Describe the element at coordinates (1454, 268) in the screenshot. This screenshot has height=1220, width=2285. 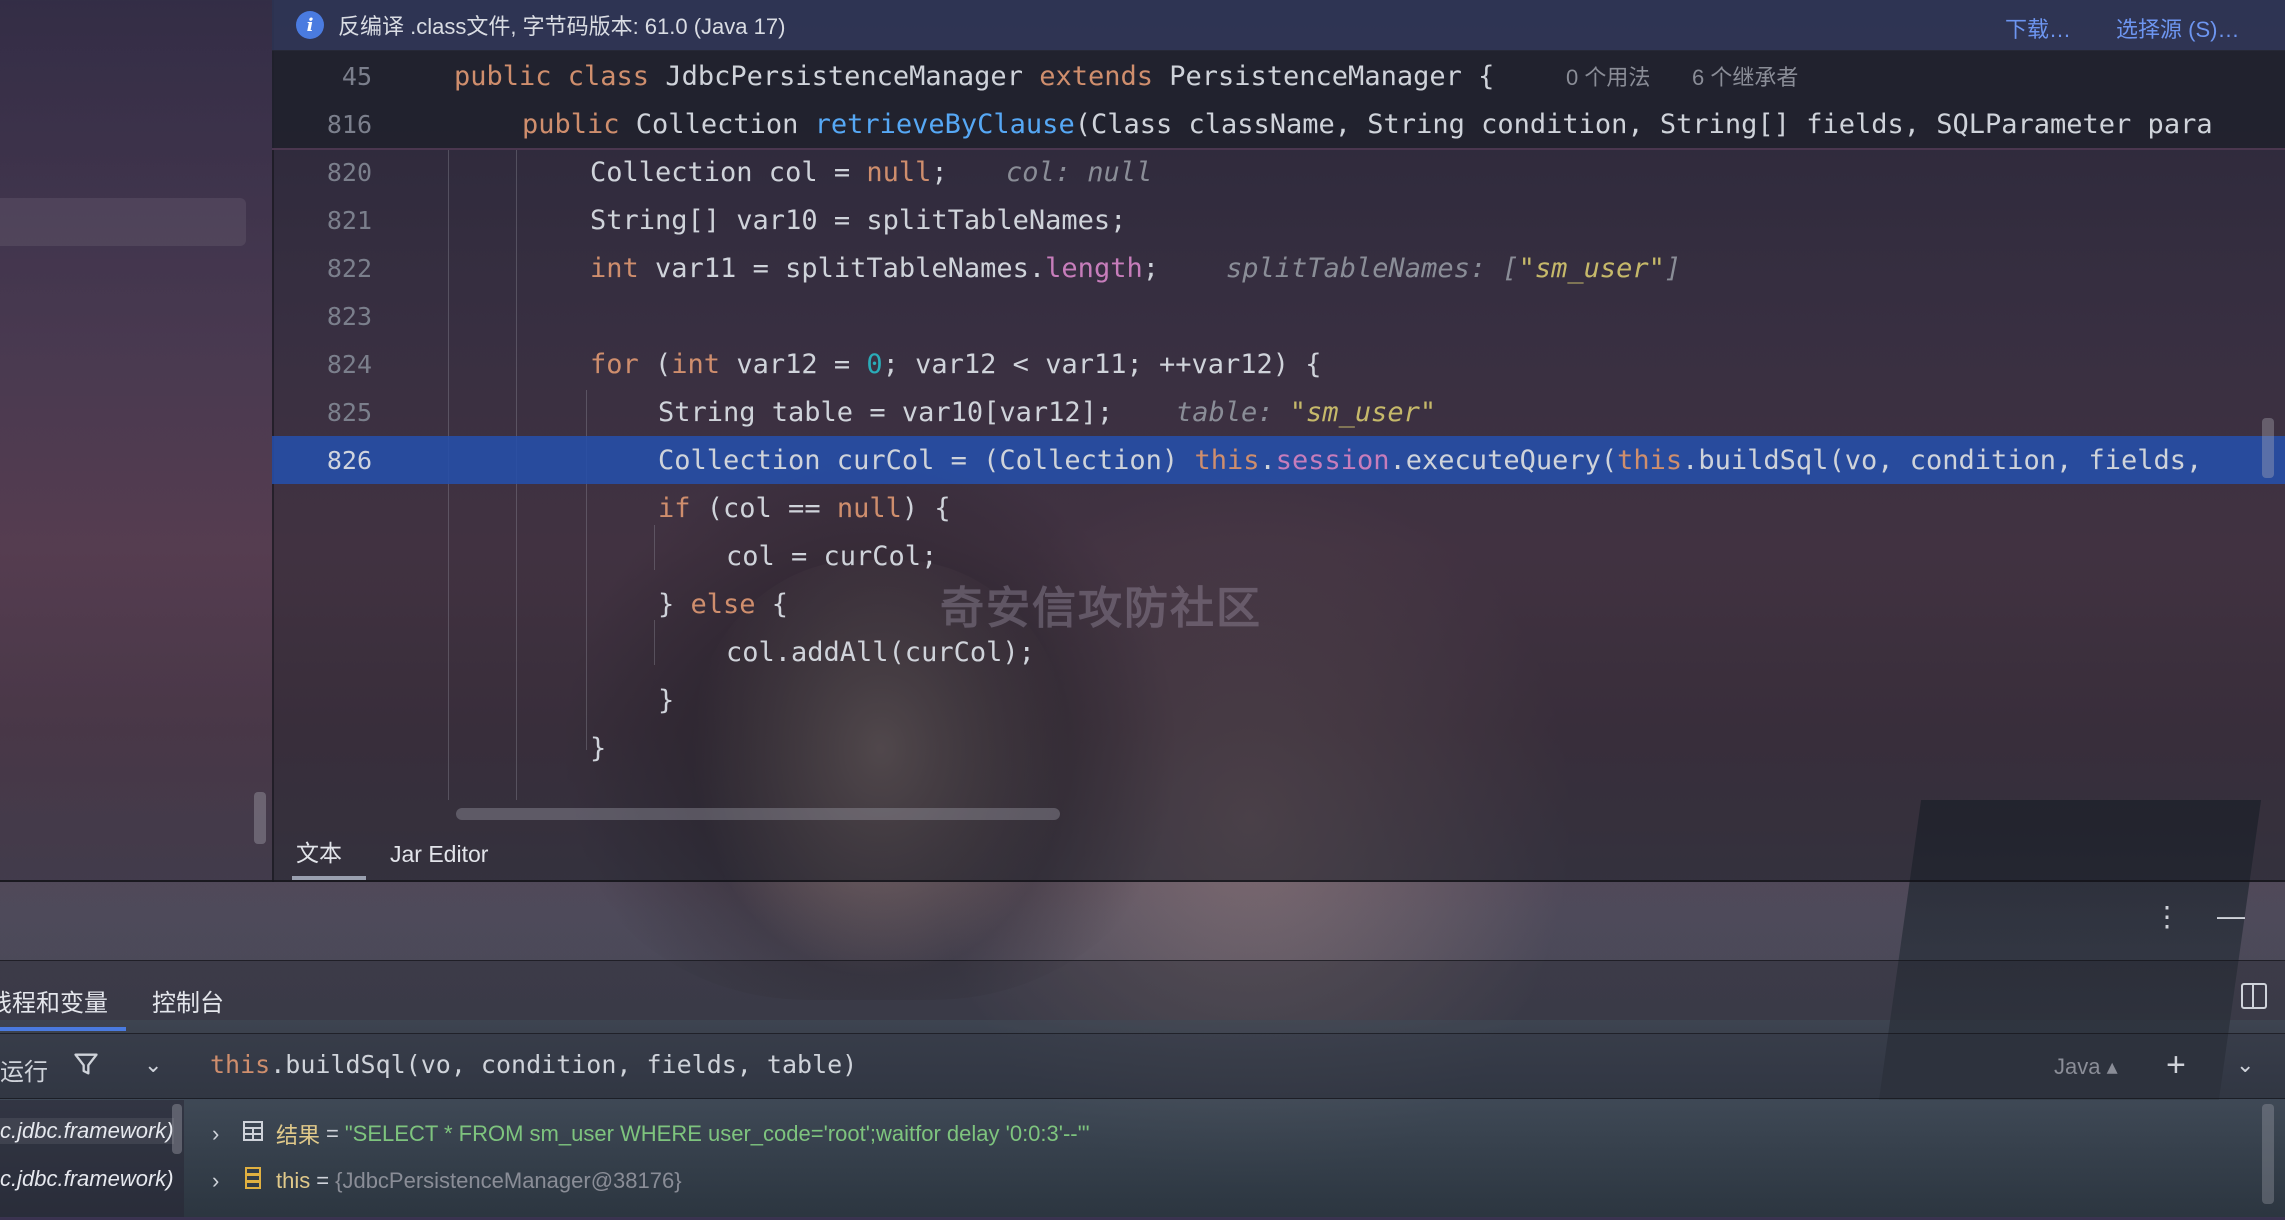
I see `inline-value-hint: splitTableNames: ["sm_user"]` at that location.